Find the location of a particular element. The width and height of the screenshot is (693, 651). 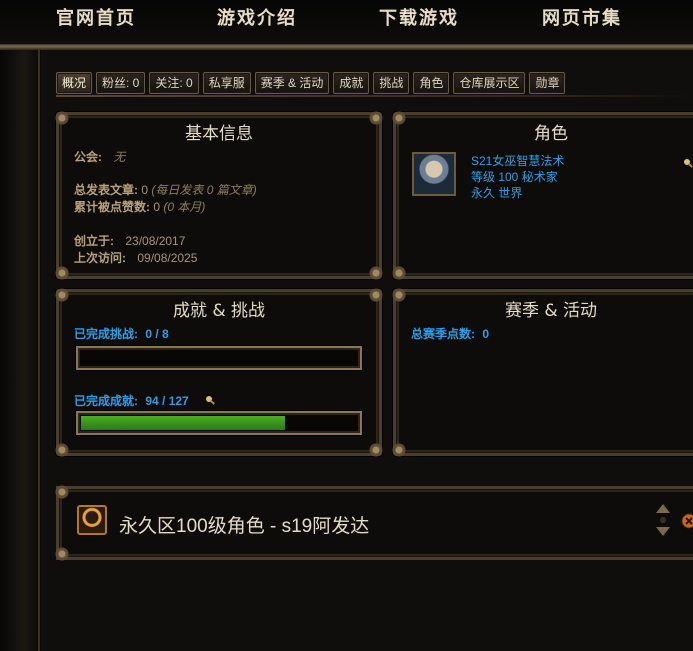

character-realm: 永久 世界 is located at coordinates (497, 193).